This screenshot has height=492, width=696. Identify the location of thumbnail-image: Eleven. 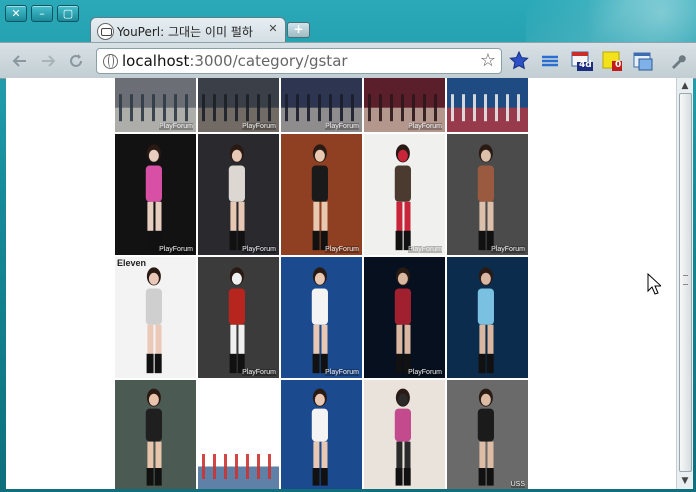
(155, 317).